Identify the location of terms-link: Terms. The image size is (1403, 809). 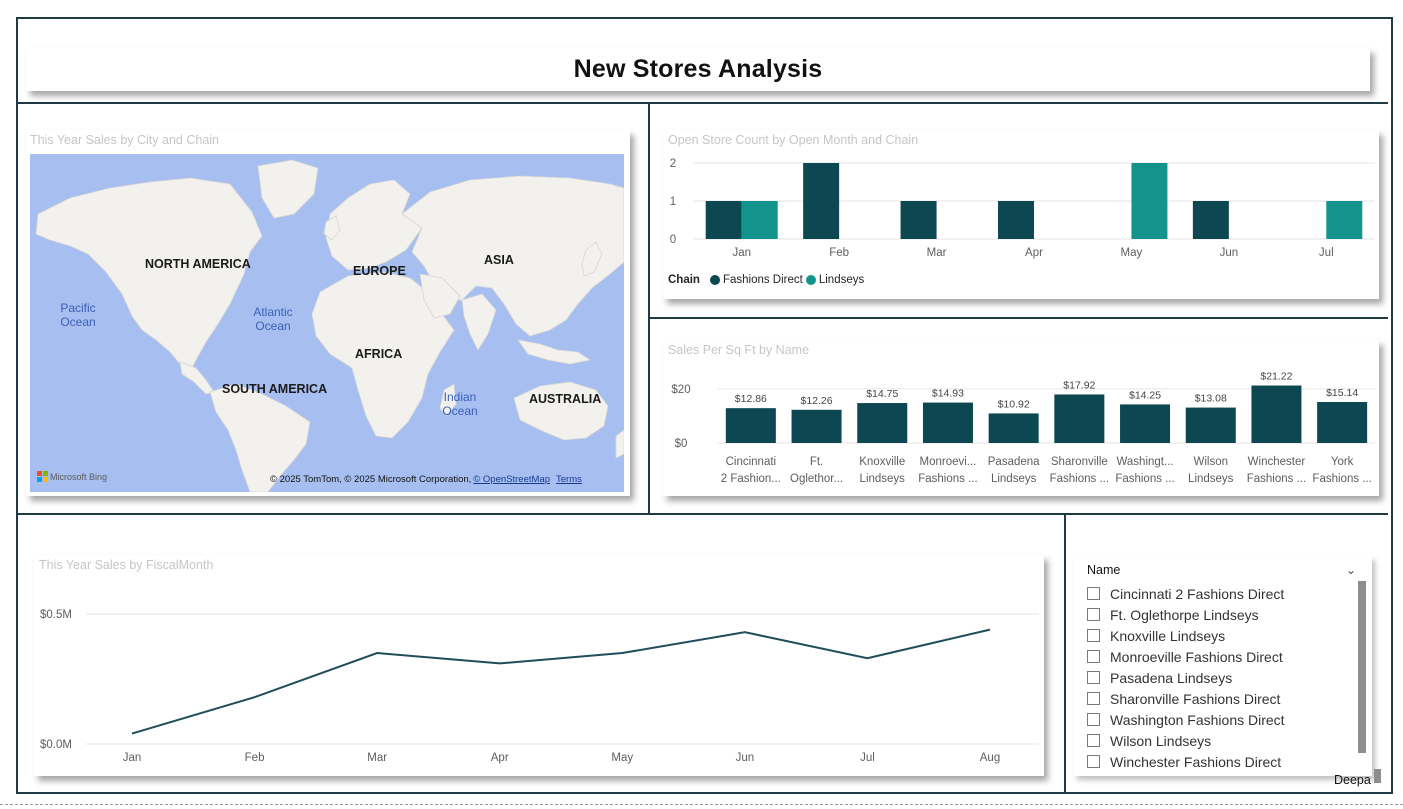
(569, 479).